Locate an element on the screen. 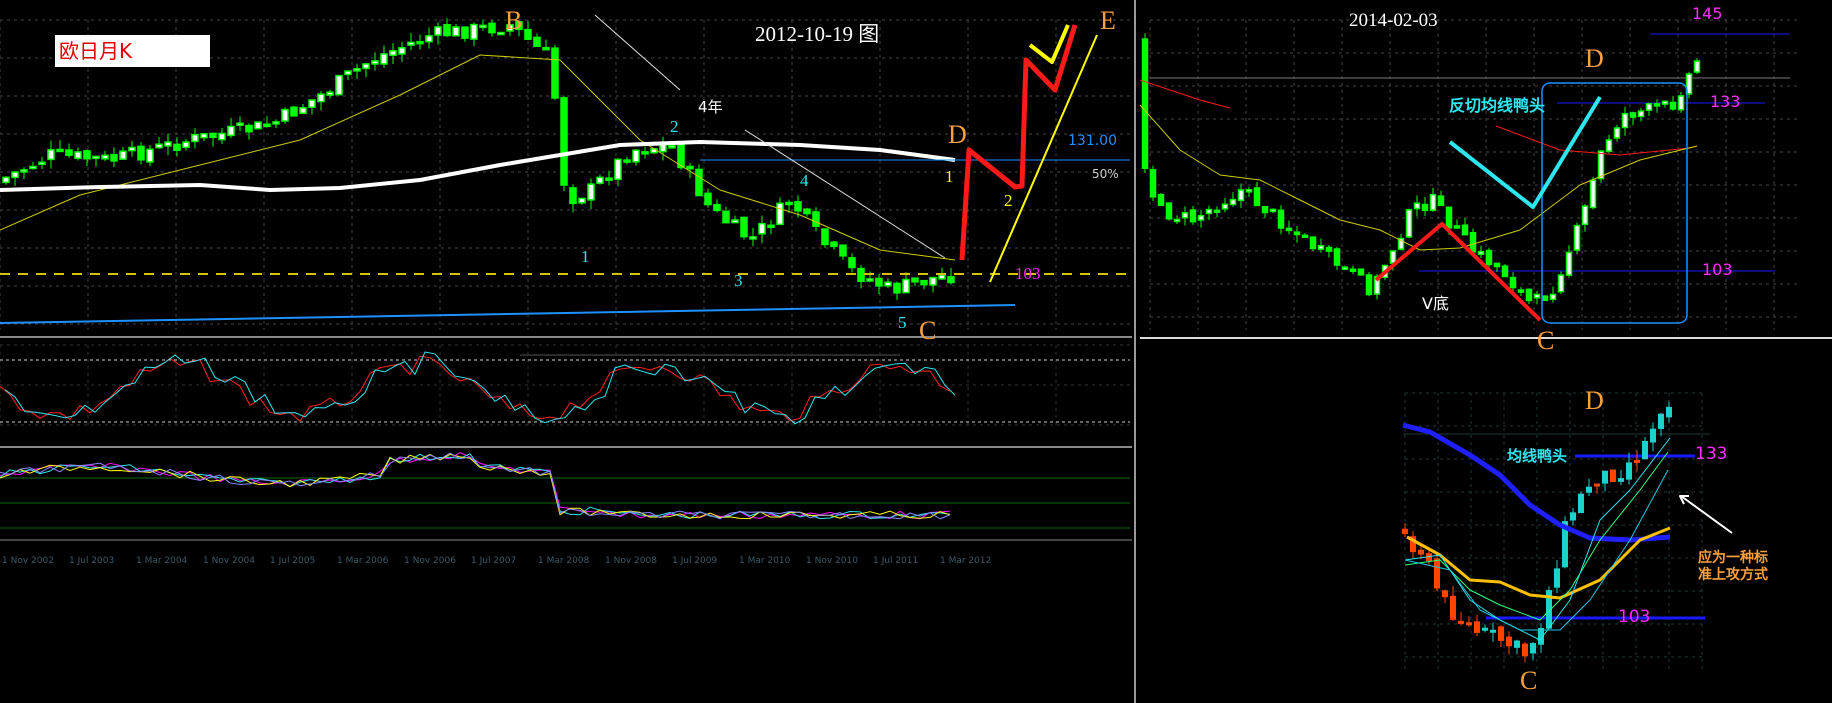 The height and width of the screenshot is (703, 1832). ma-red is located at coordinates (1185, 94).